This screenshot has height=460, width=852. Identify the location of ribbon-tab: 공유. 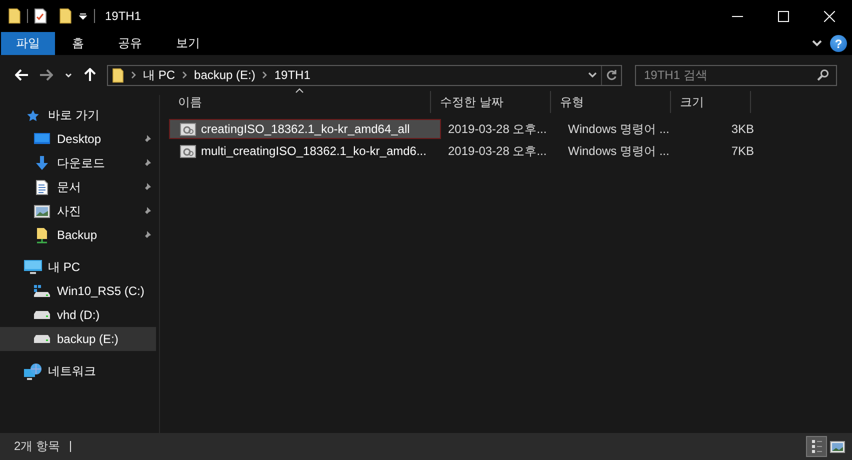
(130, 43).